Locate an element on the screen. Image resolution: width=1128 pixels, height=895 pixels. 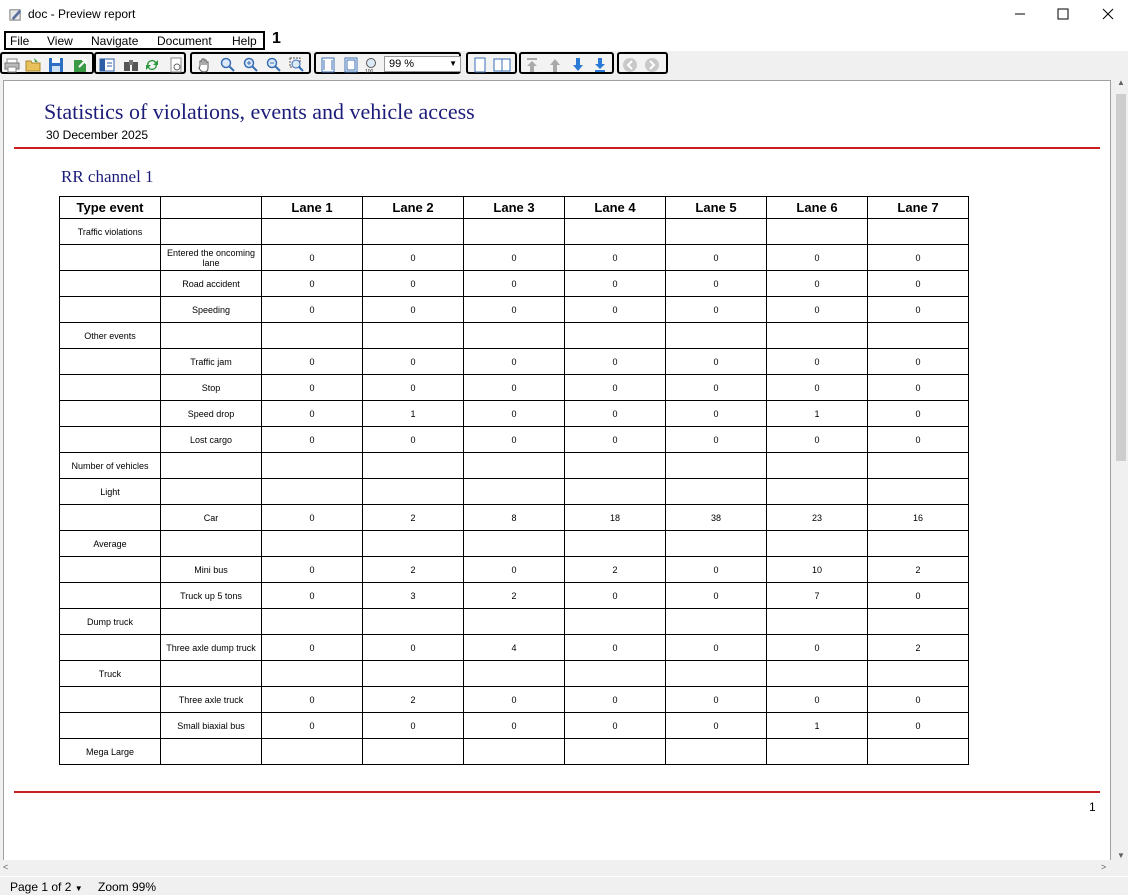
zoom-tools-group is located at coordinates (250, 63).